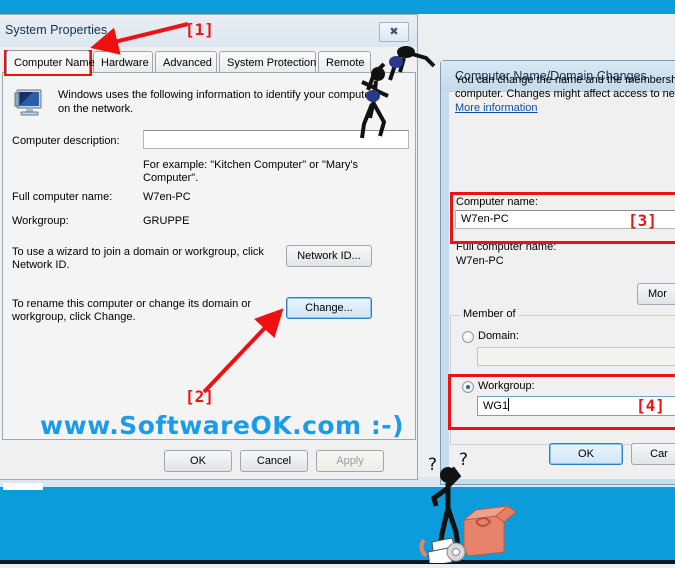 This screenshot has width=675, height=568. Describe the element at coordinates (187, 62) in the screenshot. I see `tab-label: Advanced` at that location.